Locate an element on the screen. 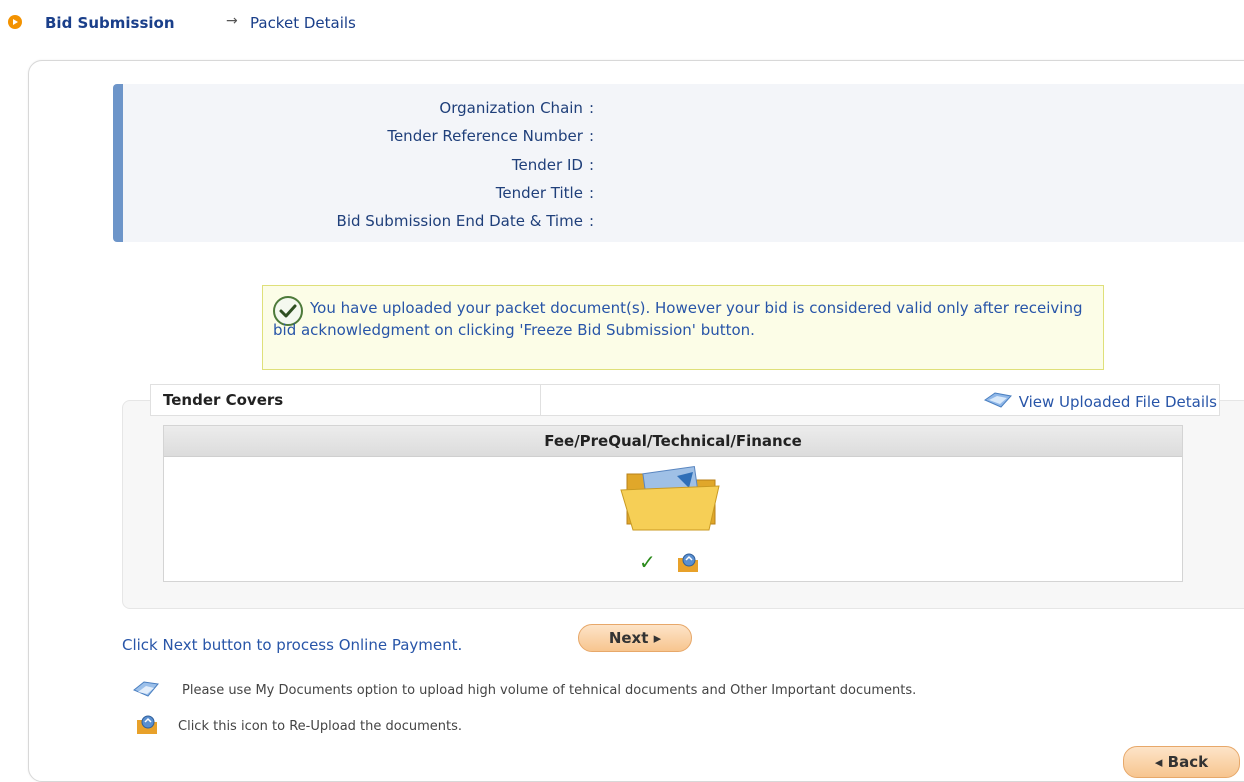 This screenshot has height=782, width=1244. view-uploaded-file-details-link: View Uploaded File Details is located at coordinates (1100, 400).